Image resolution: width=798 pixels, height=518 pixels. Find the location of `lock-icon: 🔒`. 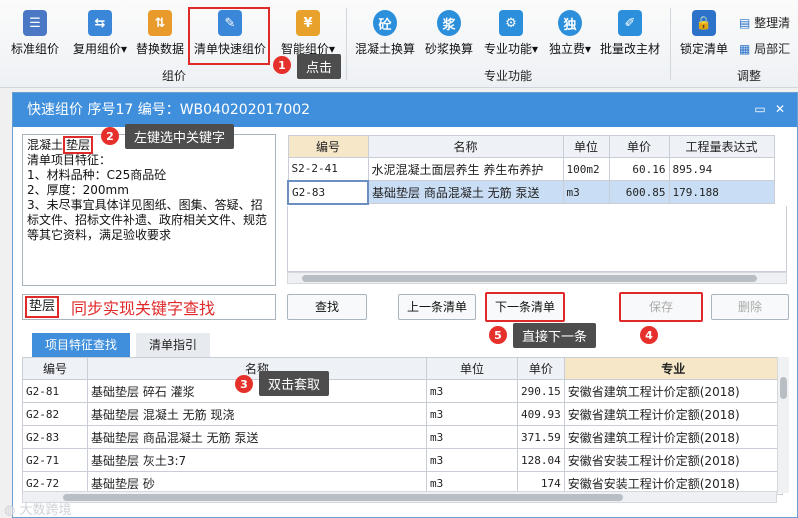

lock-icon: 🔒 is located at coordinates (704, 23).